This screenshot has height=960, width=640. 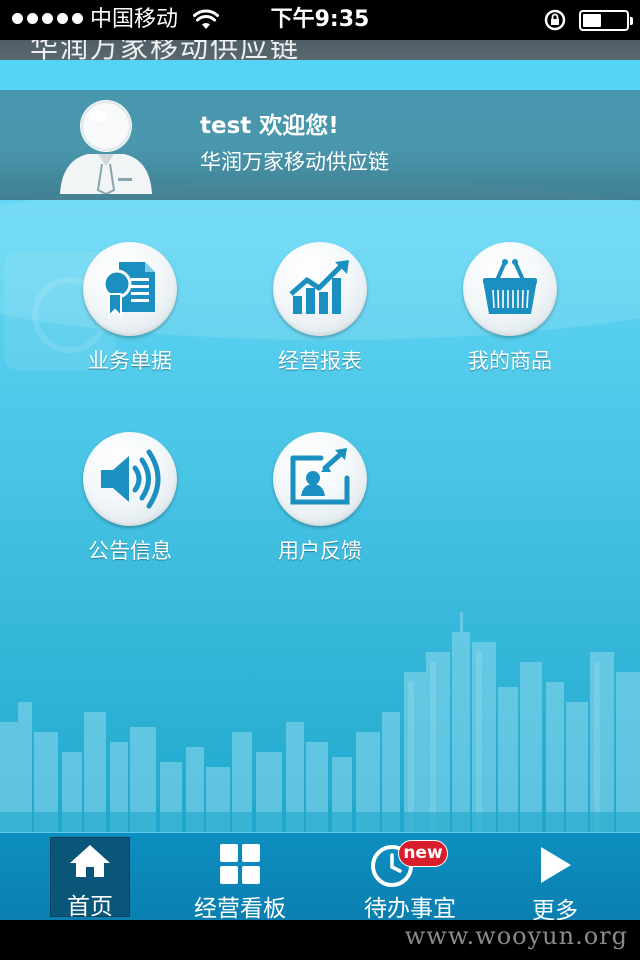 I want to click on battery-icon, so click(x=606, y=20).